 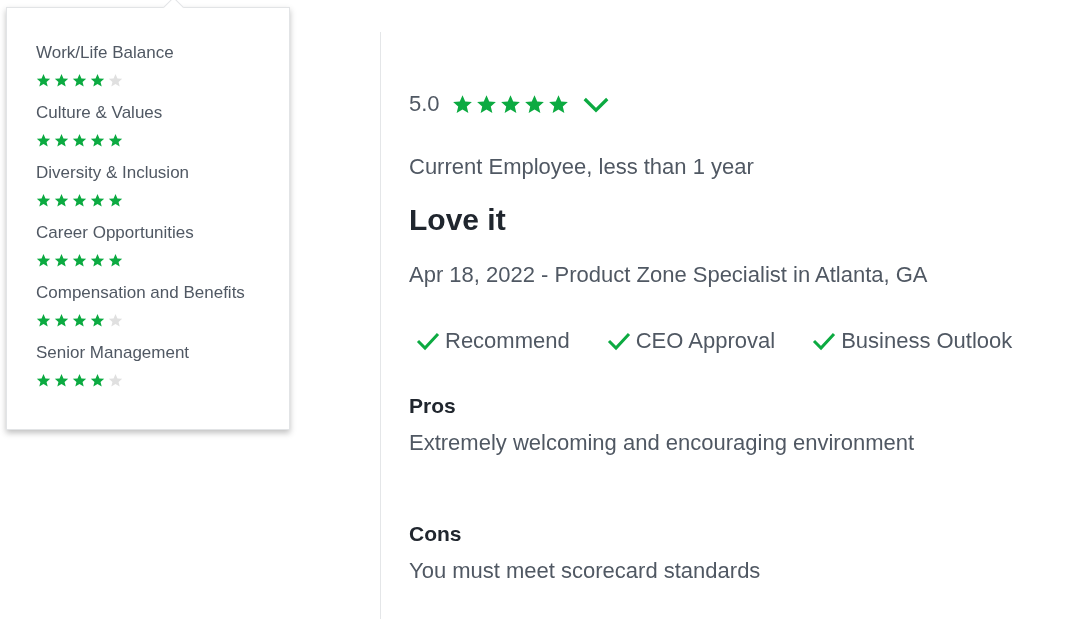 What do you see at coordinates (662, 443) in the screenshot?
I see `section-text: Extremely welcoming and encouraging environment` at bounding box center [662, 443].